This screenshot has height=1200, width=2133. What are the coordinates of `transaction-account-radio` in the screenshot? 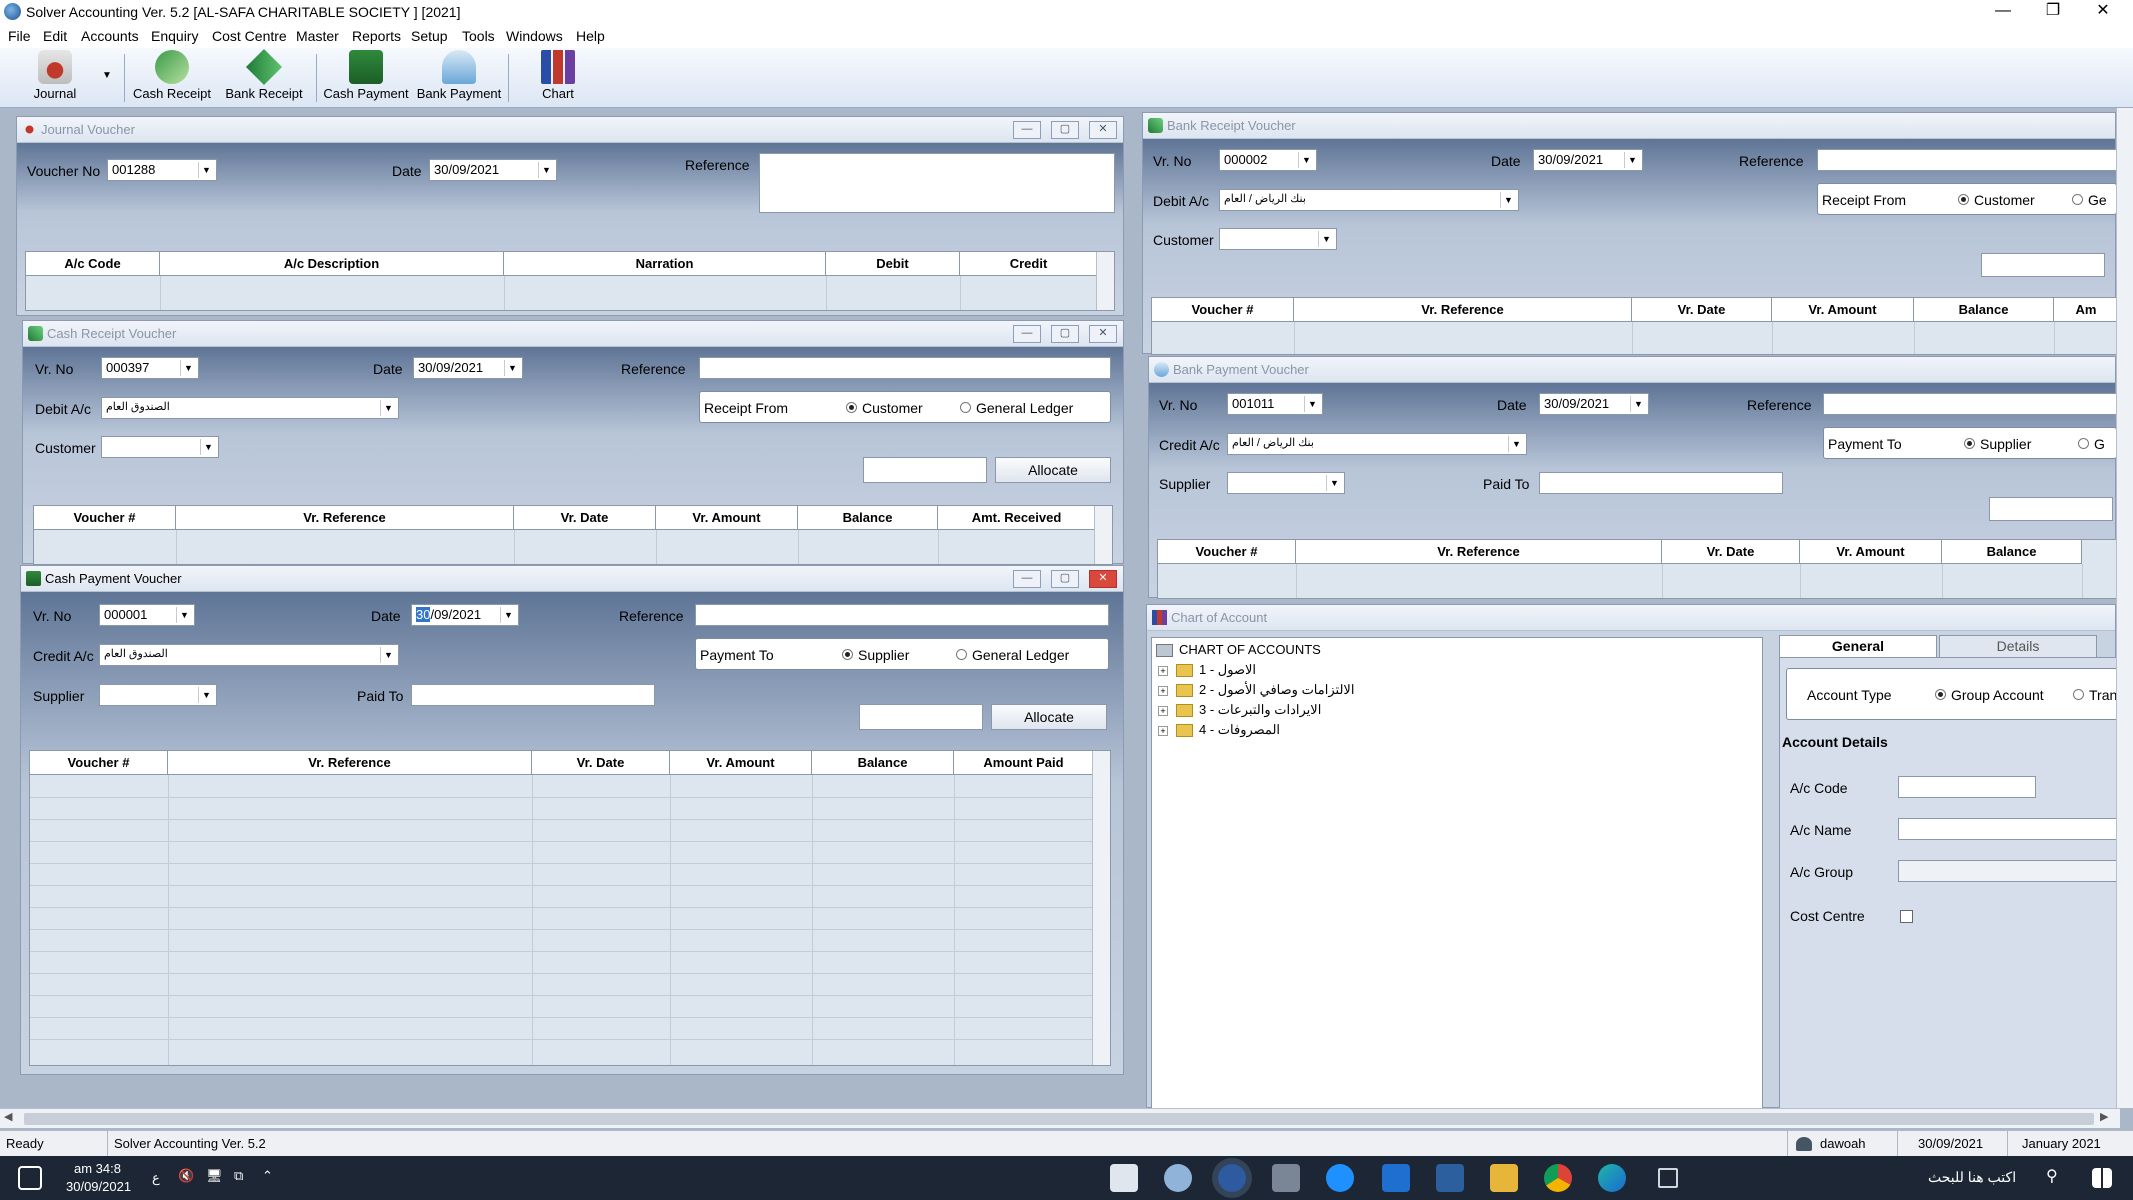 It's located at (2078, 694).